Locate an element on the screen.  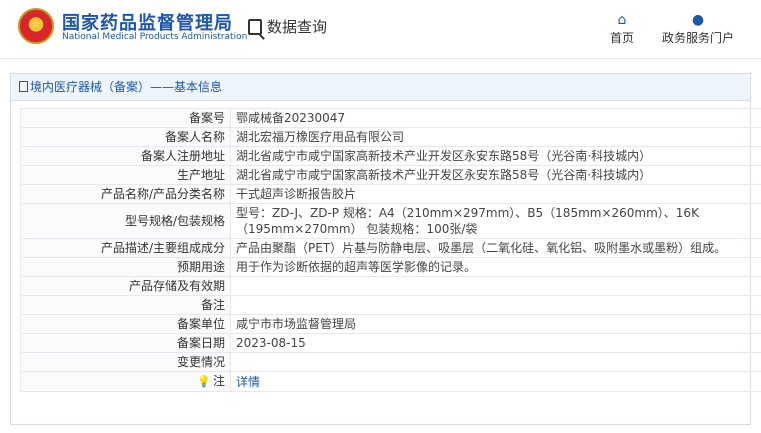
field-label: 变更情况 is located at coordinates (125, 362).